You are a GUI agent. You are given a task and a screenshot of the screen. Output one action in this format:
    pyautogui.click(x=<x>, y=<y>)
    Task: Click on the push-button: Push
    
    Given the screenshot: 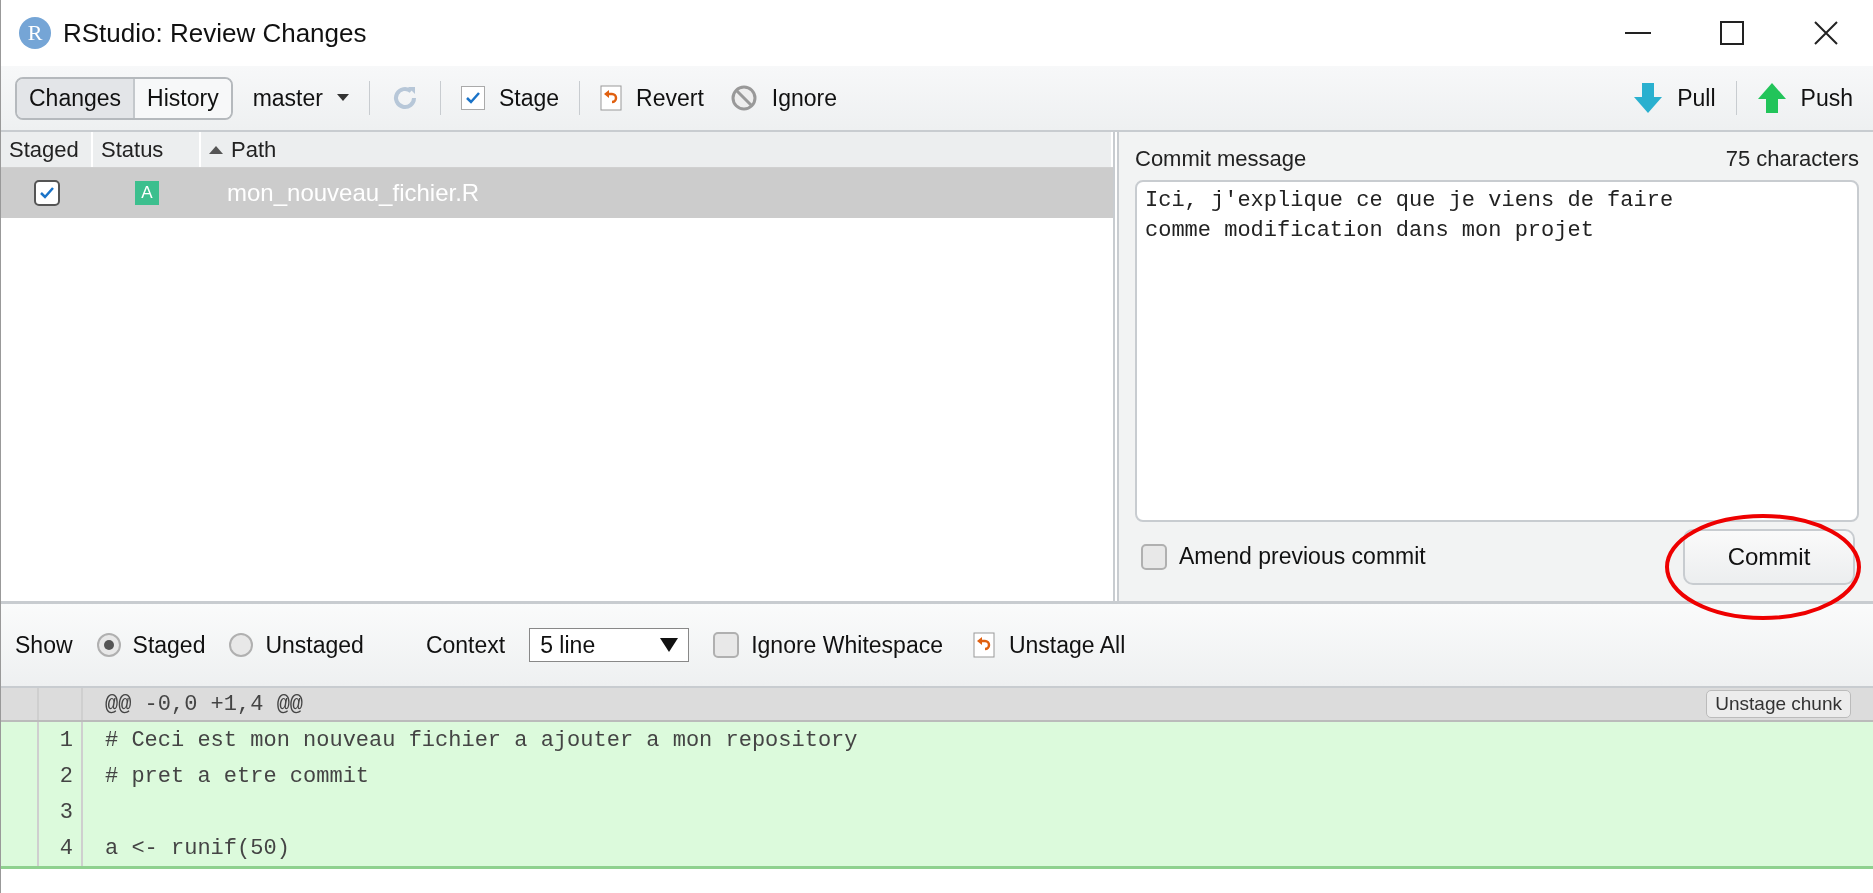 What is the action you would take?
    pyautogui.click(x=1804, y=98)
    